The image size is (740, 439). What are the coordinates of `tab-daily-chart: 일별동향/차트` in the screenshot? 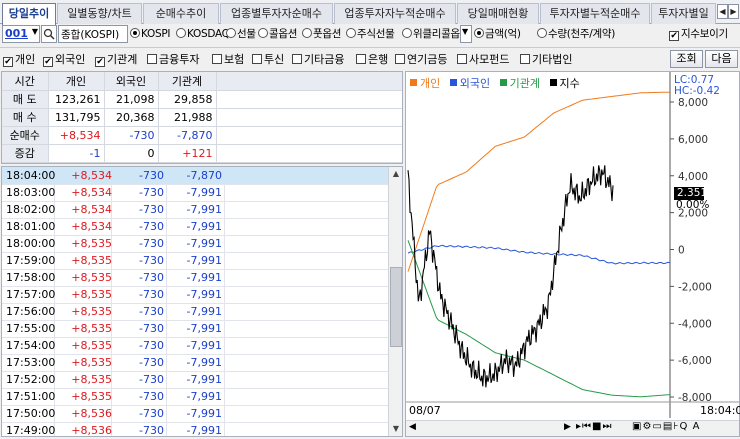 It's located at (99, 13).